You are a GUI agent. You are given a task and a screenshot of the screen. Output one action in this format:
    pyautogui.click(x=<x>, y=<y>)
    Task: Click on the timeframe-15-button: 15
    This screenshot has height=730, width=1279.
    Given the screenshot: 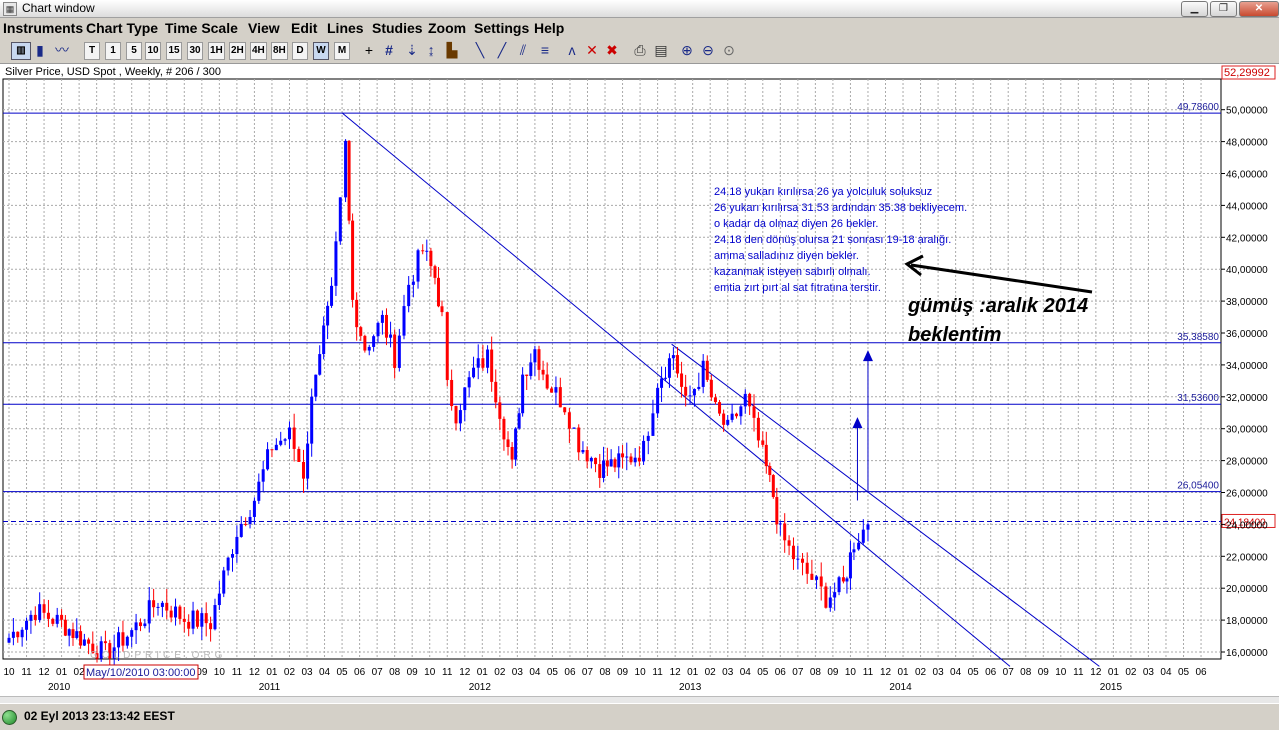 What is the action you would take?
    pyautogui.click(x=174, y=51)
    